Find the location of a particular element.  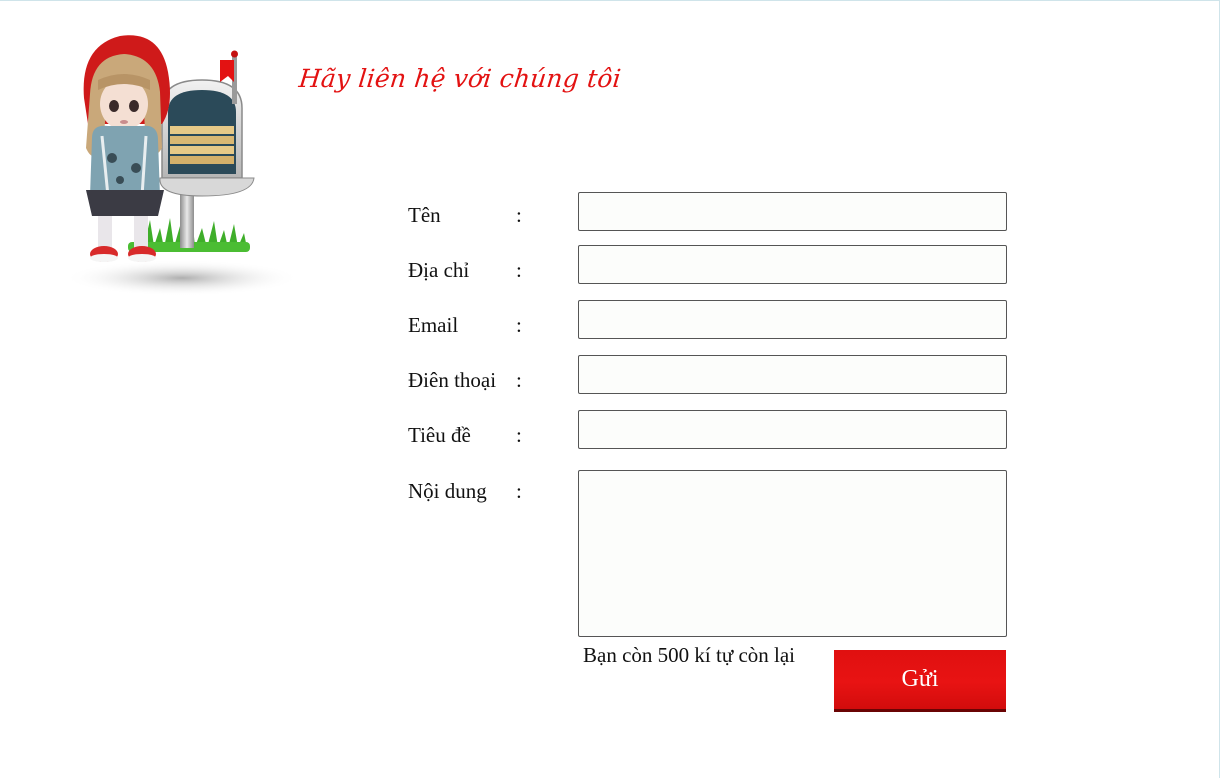

send-button: Gửi is located at coordinates (920, 681).